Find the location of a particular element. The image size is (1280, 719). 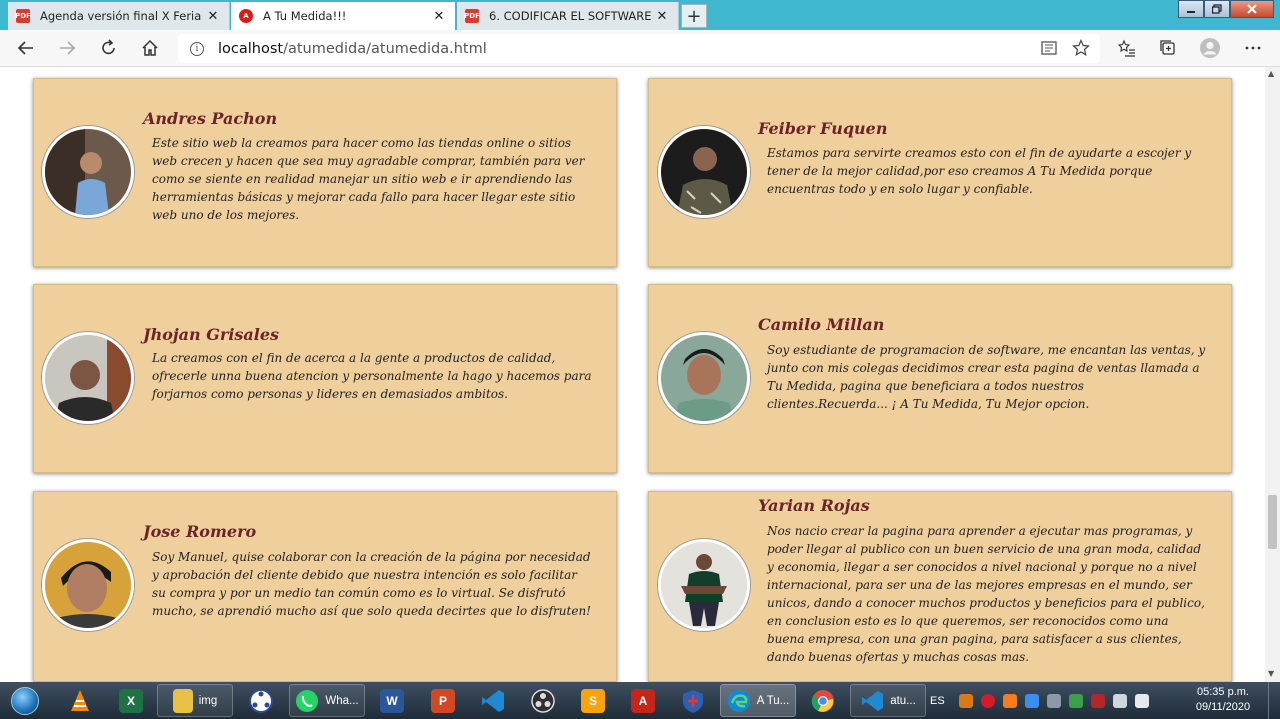

settings-more-button is located at coordinates (1253, 48).